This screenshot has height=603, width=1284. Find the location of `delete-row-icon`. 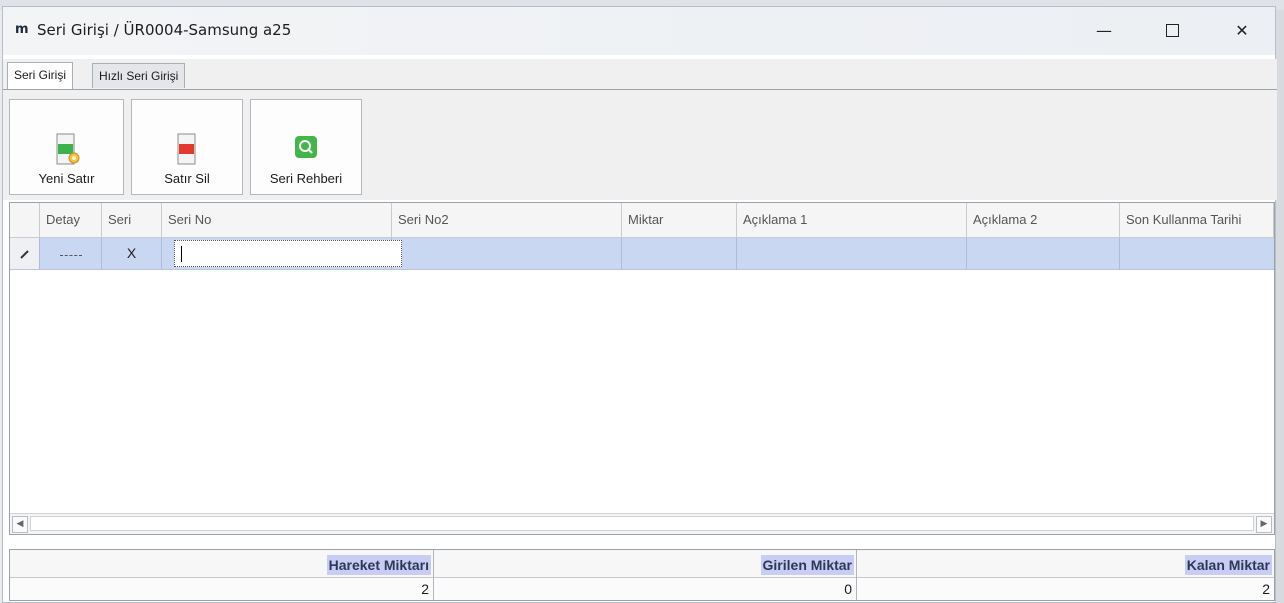

delete-row-icon is located at coordinates (186, 149).